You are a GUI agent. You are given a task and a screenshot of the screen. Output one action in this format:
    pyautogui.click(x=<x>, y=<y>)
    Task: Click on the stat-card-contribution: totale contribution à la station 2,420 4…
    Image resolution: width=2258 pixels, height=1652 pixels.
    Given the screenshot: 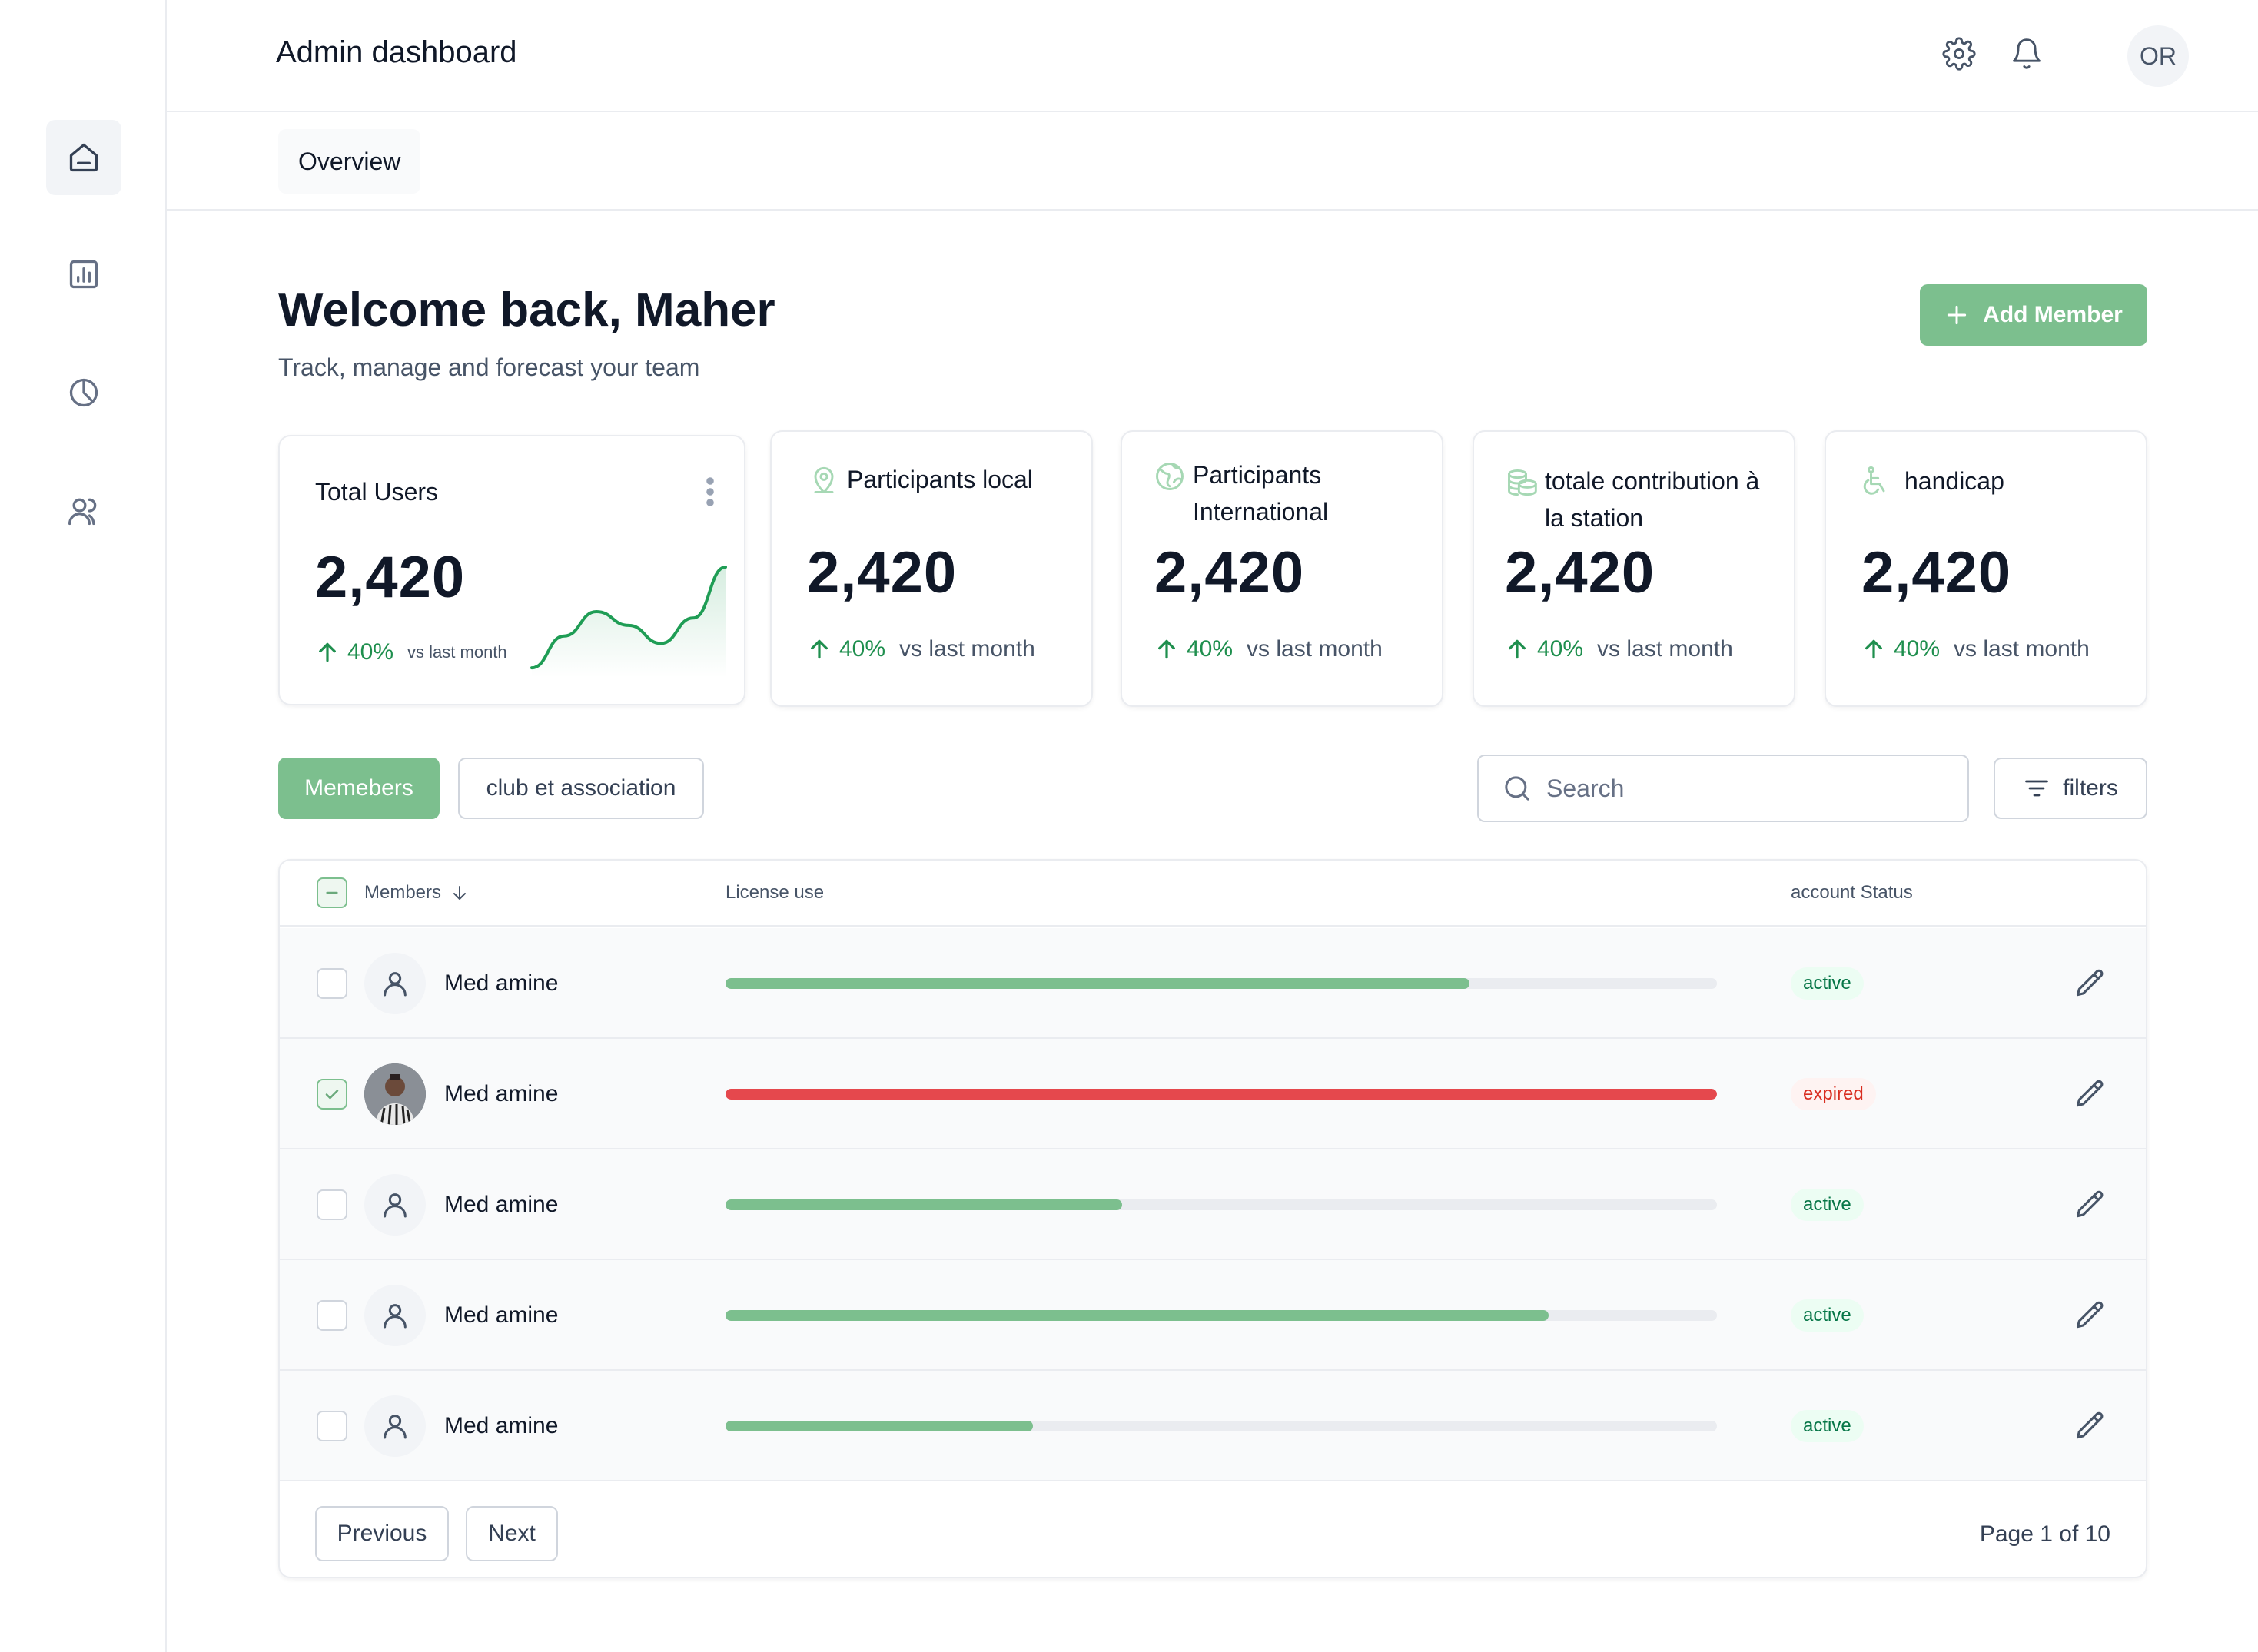 What is the action you would take?
    pyautogui.click(x=1634, y=568)
    